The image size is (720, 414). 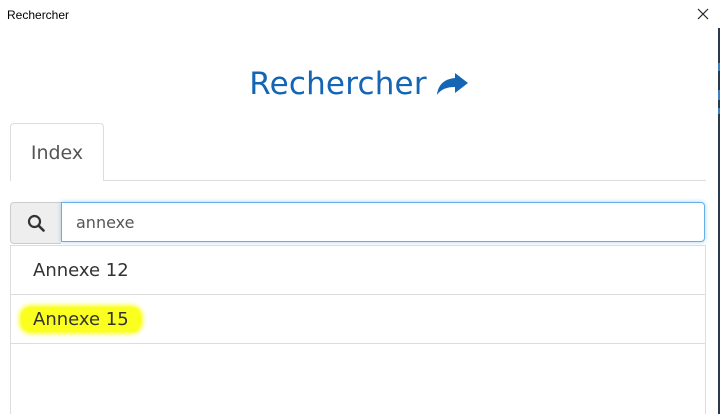 What do you see at coordinates (452, 84) in the screenshot?
I see `share-arrow-icon` at bounding box center [452, 84].